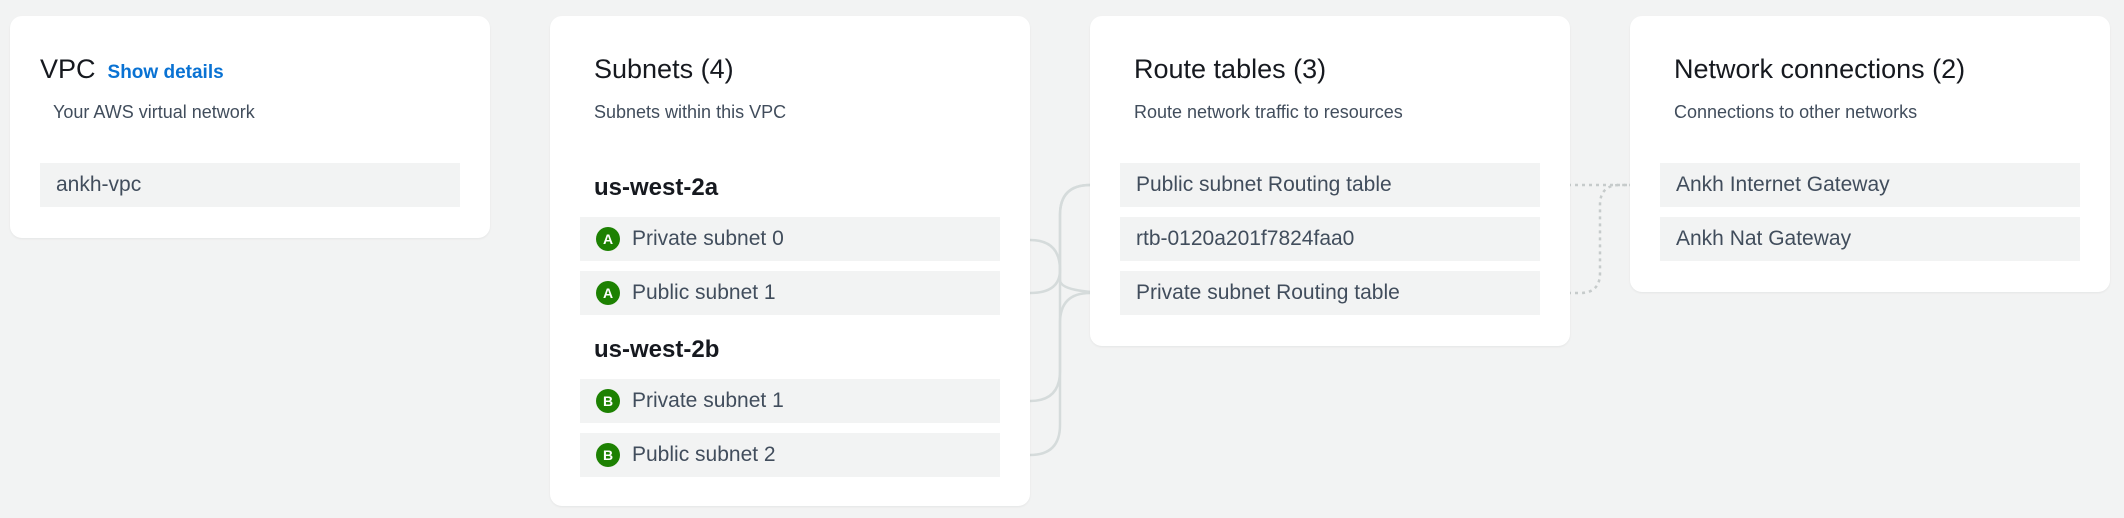 This screenshot has height=518, width=2124. Describe the element at coordinates (1870, 185) in the screenshot. I see `connection-item-internet-gateway: Ankh Internet Gateway` at that location.